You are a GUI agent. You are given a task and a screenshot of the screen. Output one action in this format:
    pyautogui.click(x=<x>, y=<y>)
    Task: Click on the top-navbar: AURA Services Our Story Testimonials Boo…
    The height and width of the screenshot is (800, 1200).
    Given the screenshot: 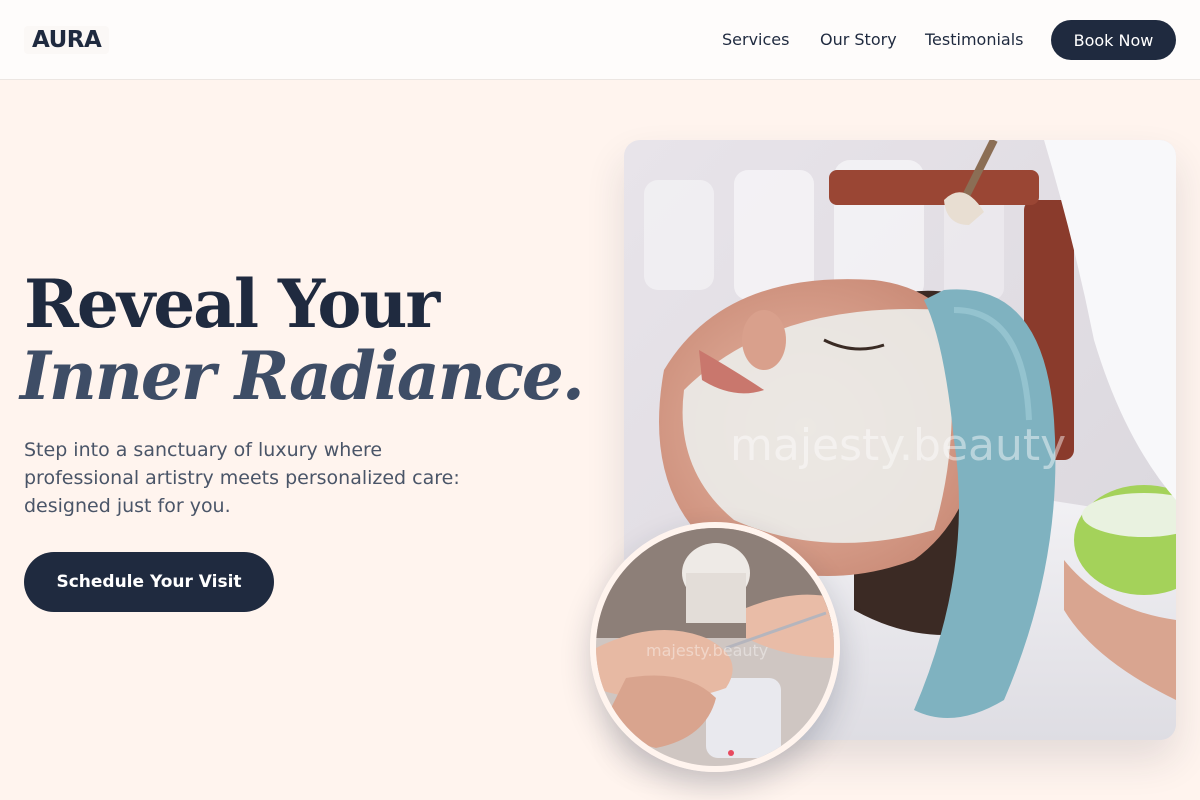 What is the action you would take?
    pyautogui.click(x=600, y=40)
    